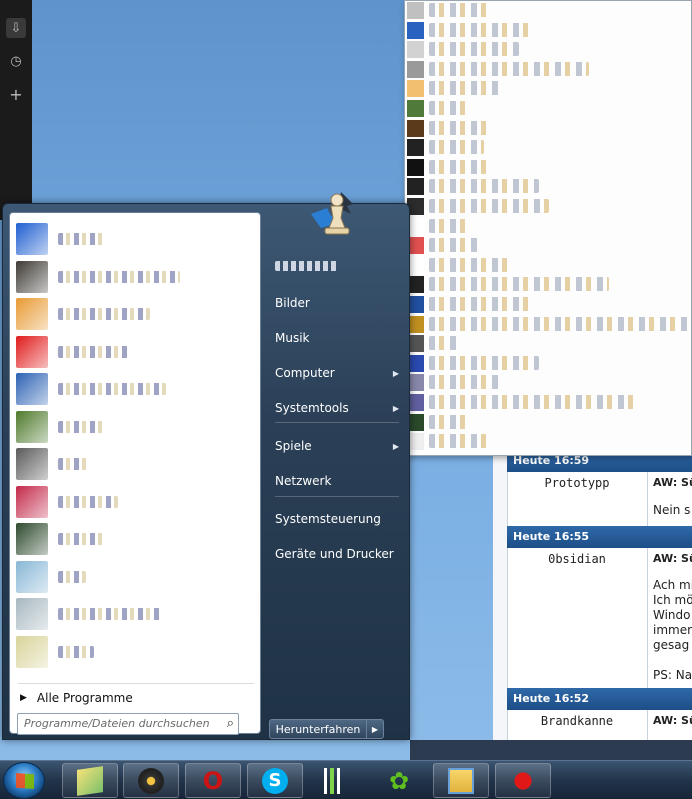  Describe the element at coordinates (337, 519) in the screenshot. I see `start-menu-item-systemsteuerung: Systemsteuerung` at that location.